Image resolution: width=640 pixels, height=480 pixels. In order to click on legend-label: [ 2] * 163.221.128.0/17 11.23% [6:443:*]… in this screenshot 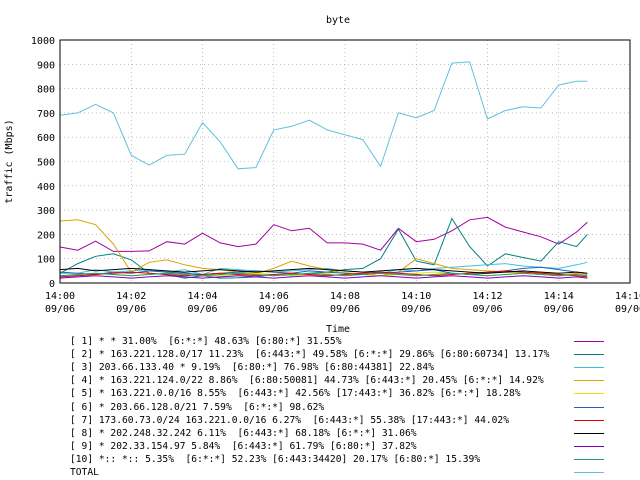, I will do `click(310, 355)`.